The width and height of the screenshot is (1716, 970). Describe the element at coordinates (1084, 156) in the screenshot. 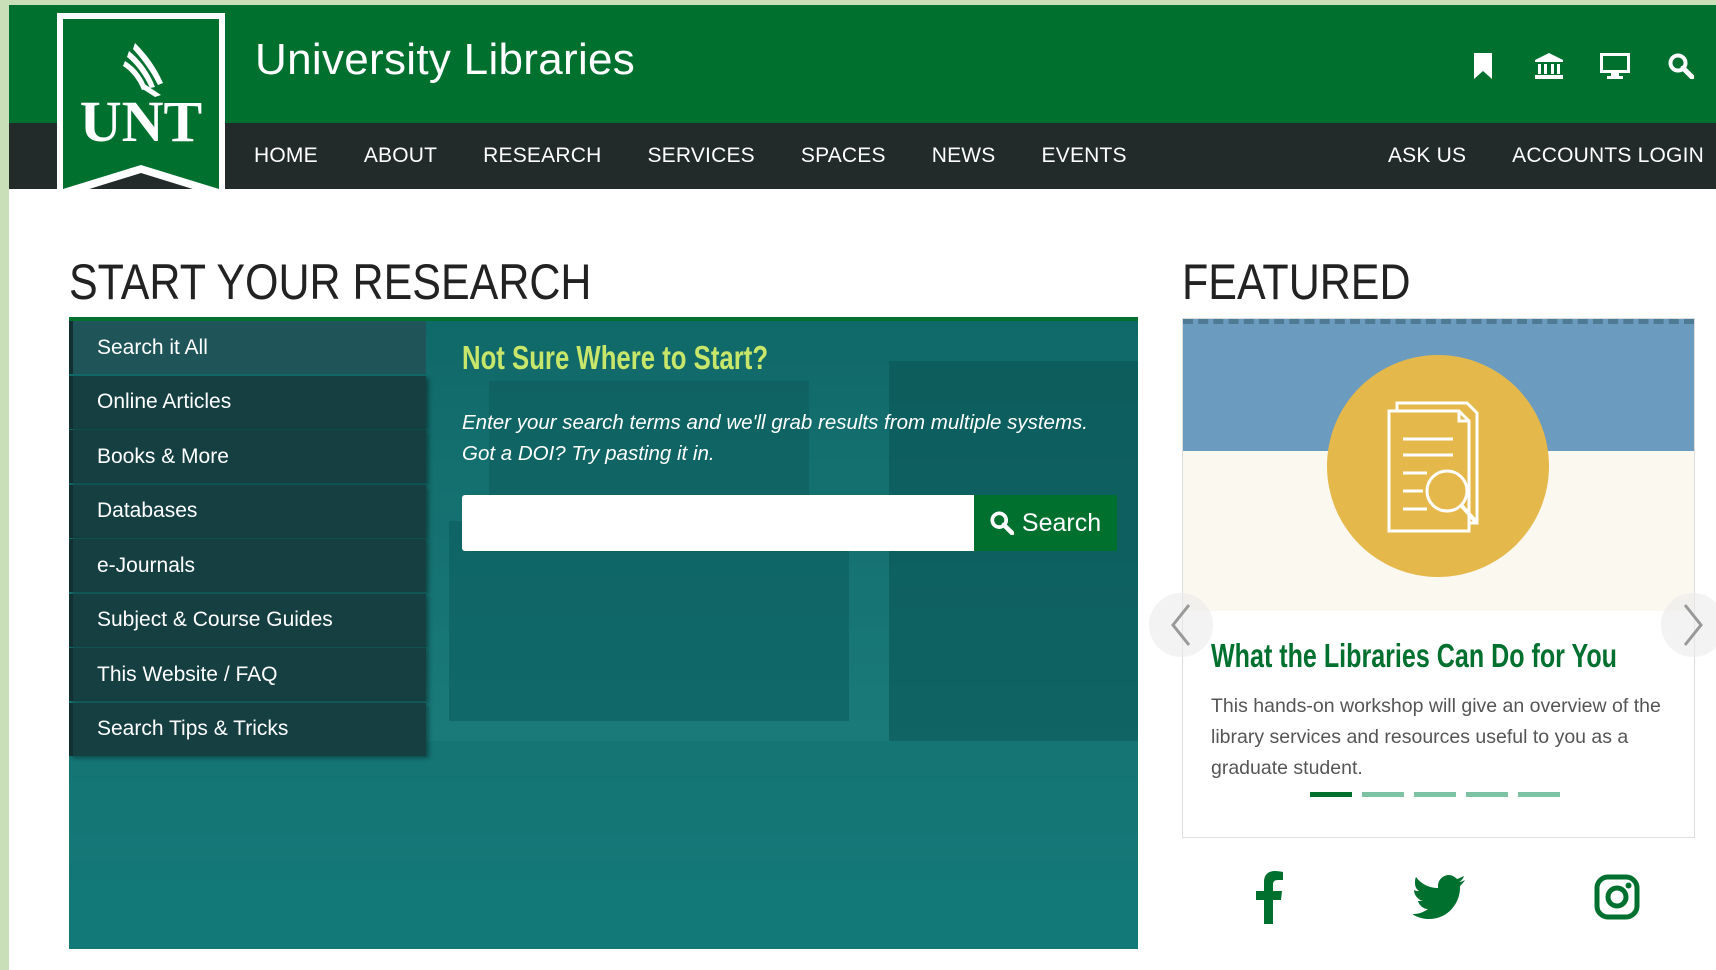

I see `nav-events: EVENTS` at that location.